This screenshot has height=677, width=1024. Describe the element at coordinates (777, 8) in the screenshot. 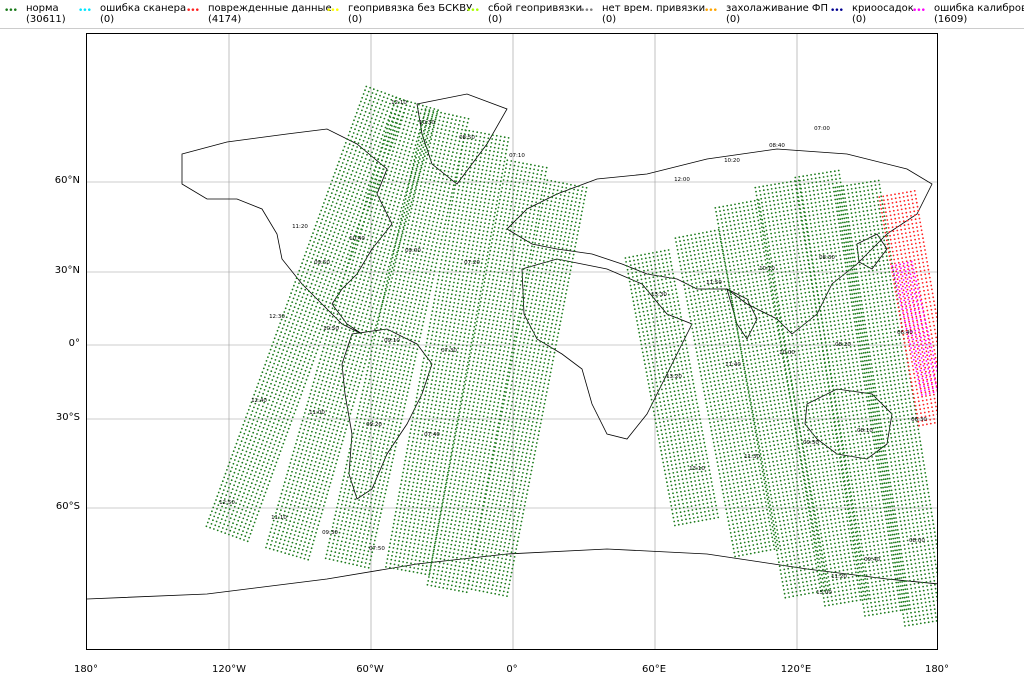

I see `legend-label-text: захолаживание ФП` at that location.